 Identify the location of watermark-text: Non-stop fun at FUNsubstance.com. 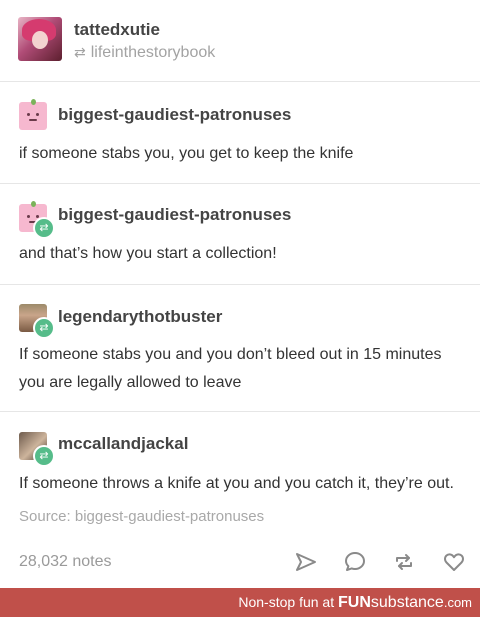
(355, 603).